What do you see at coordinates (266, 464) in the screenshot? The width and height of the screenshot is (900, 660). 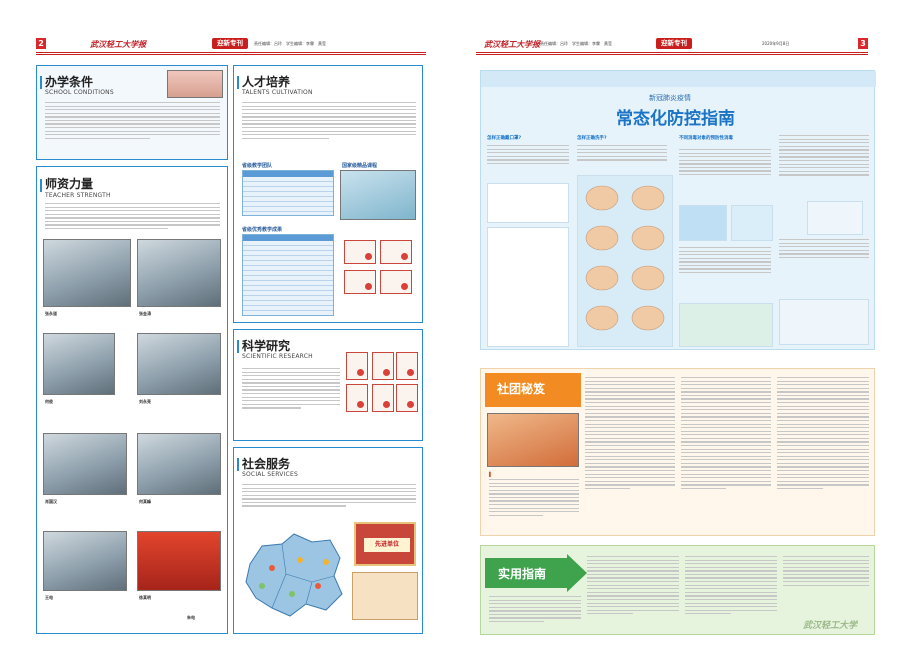 I see `social-title: 社会服务` at bounding box center [266, 464].